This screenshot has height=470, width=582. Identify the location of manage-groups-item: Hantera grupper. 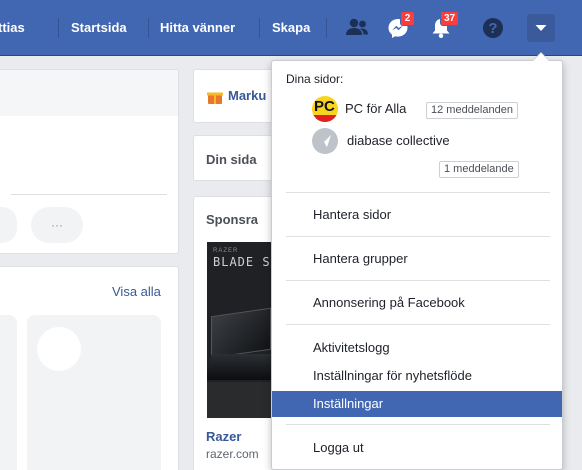
(417, 259).